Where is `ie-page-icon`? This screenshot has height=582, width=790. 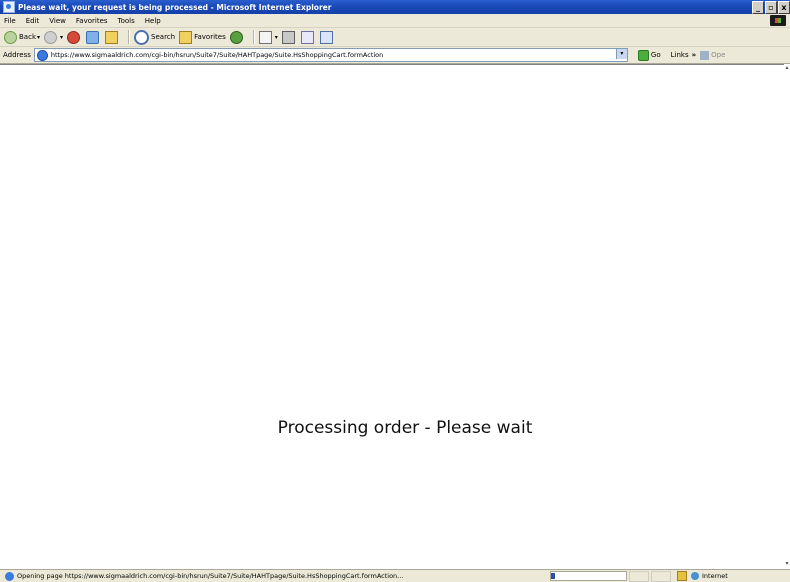
ie-page-icon is located at coordinates (42, 55).